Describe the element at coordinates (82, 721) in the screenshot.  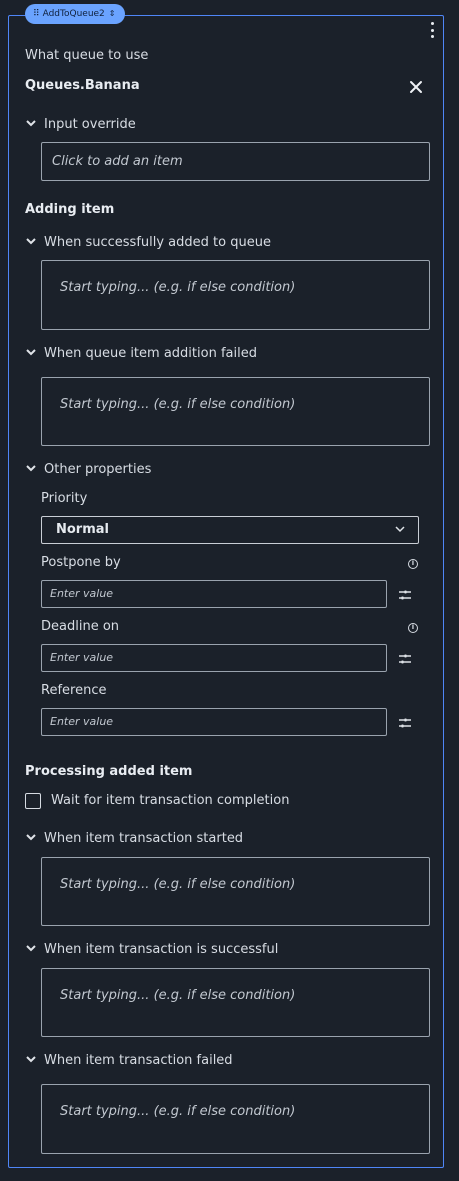
I see `reference-placeholder: Enter value` at that location.